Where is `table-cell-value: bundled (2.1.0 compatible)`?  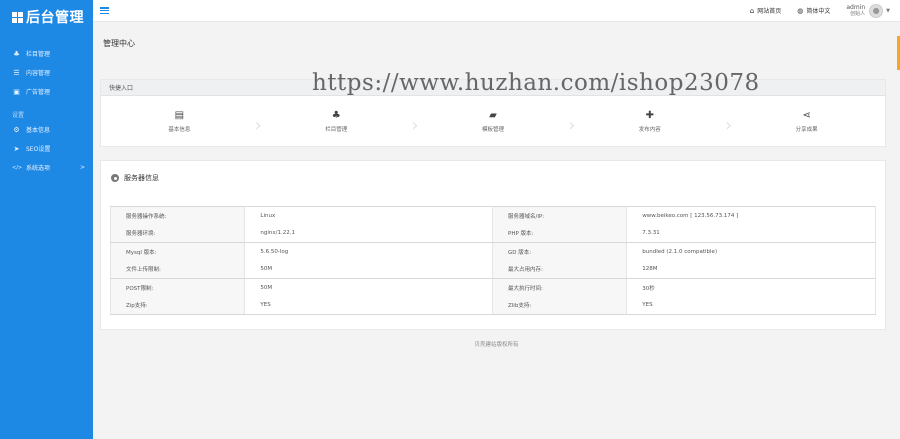 table-cell-value: bundled (2.1.0 compatible) is located at coordinates (751, 251).